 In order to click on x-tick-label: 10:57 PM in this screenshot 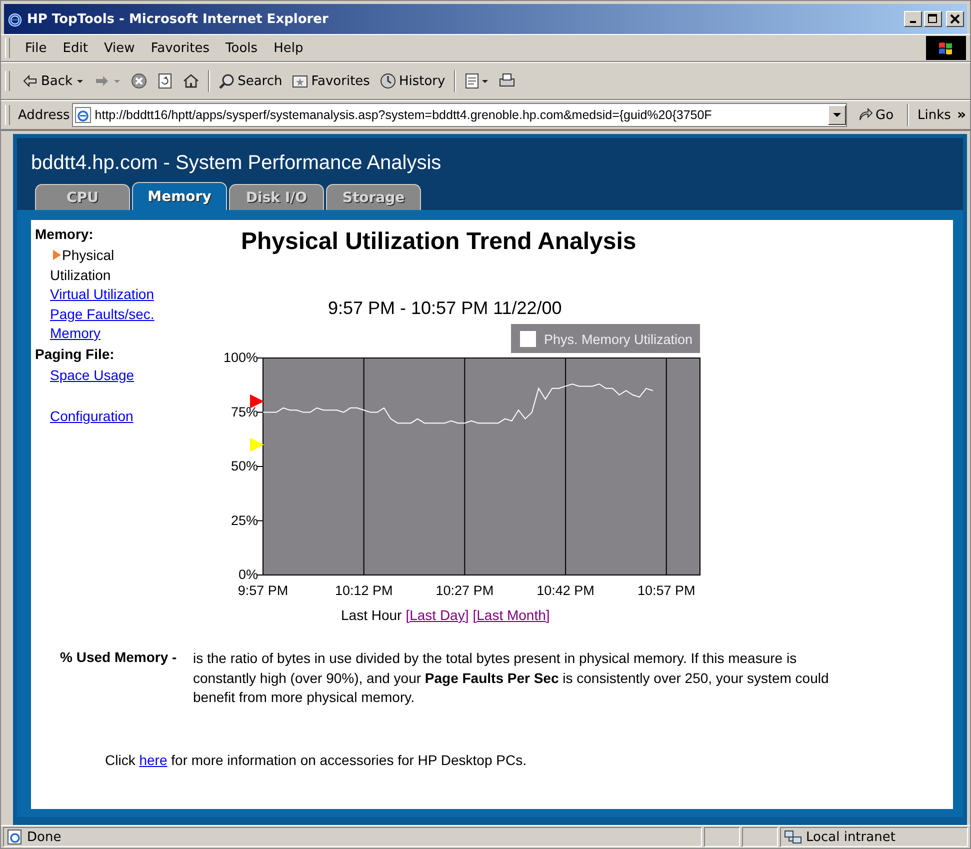, I will do `click(666, 590)`.